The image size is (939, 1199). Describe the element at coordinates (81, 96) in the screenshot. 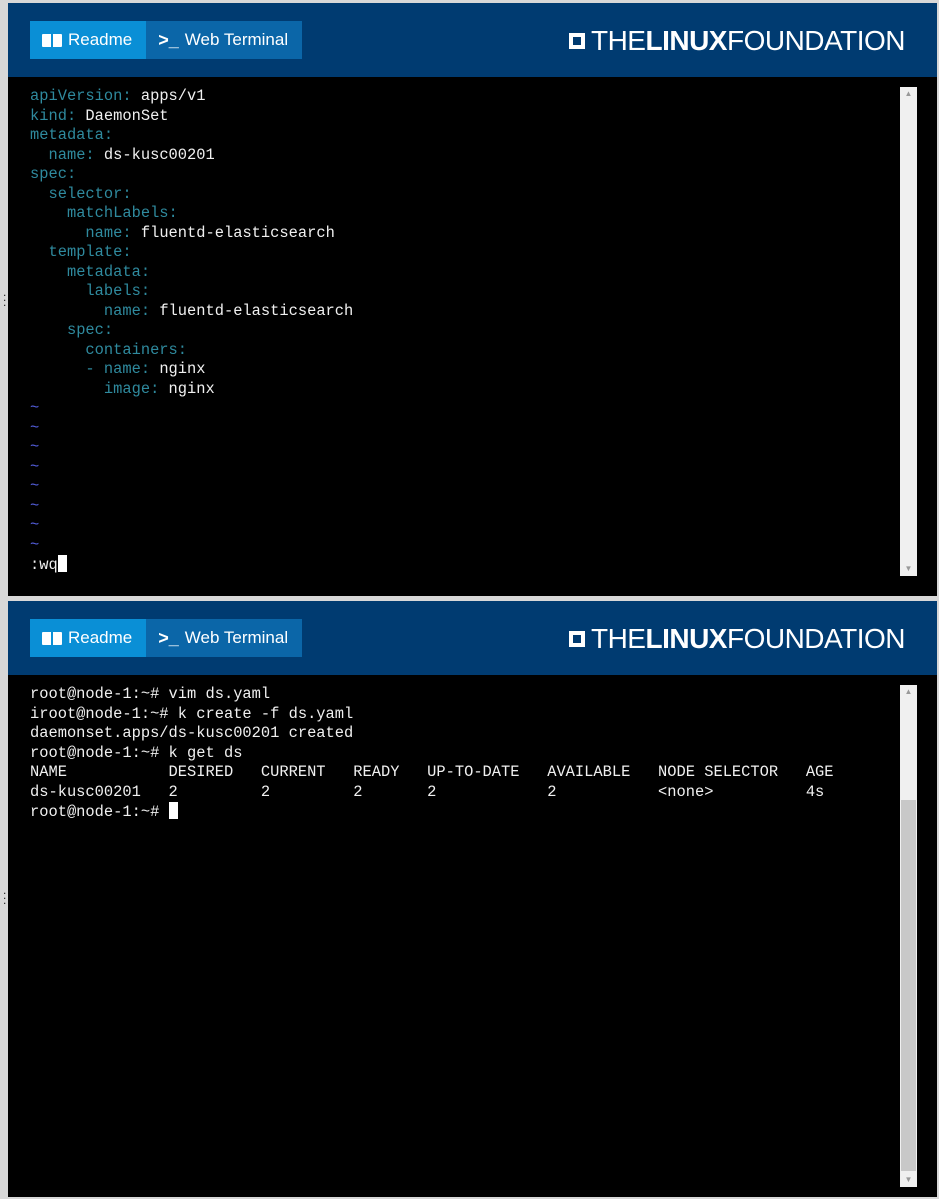

I see `yaml-key: apiVersion:` at that location.